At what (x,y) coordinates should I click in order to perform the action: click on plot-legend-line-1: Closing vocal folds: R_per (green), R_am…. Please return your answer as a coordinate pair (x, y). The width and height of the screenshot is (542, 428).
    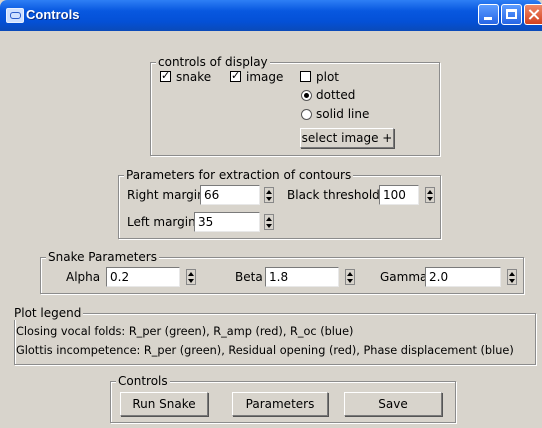
    Looking at the image, I should click on (185, 331).